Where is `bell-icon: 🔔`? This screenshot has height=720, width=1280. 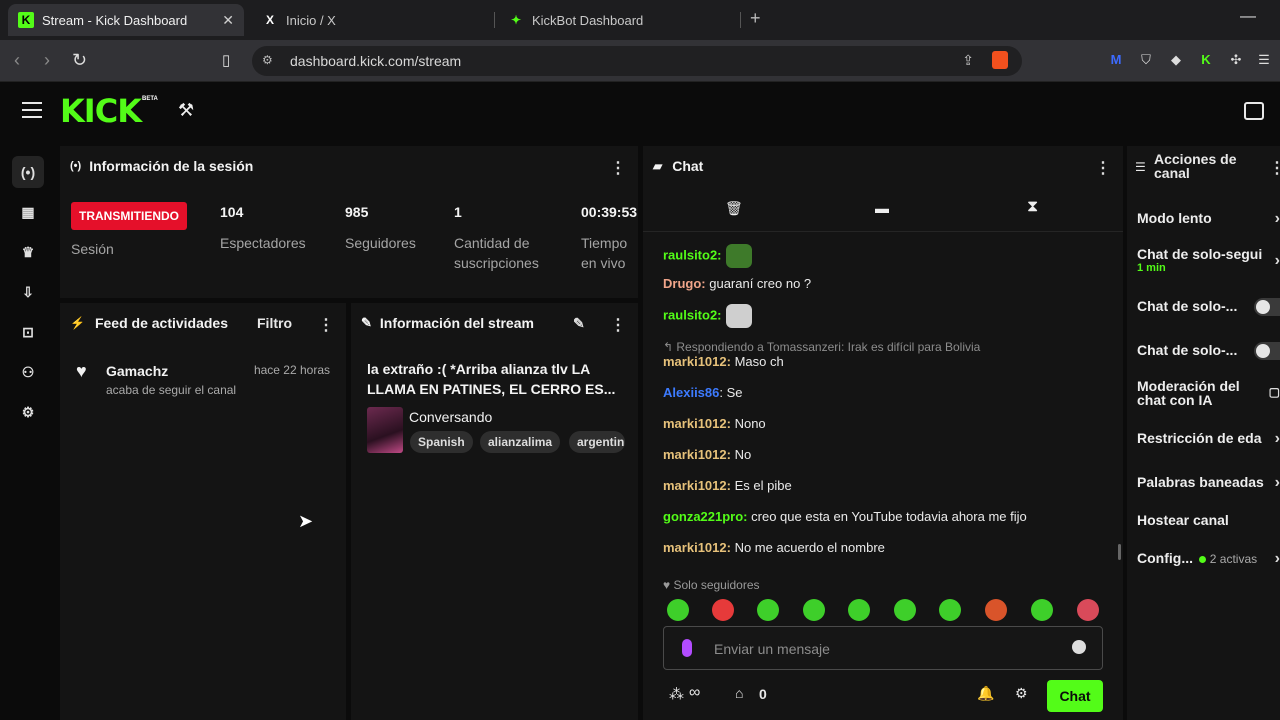 bell-icon: 🔔 is located at coordinates (985, 693).